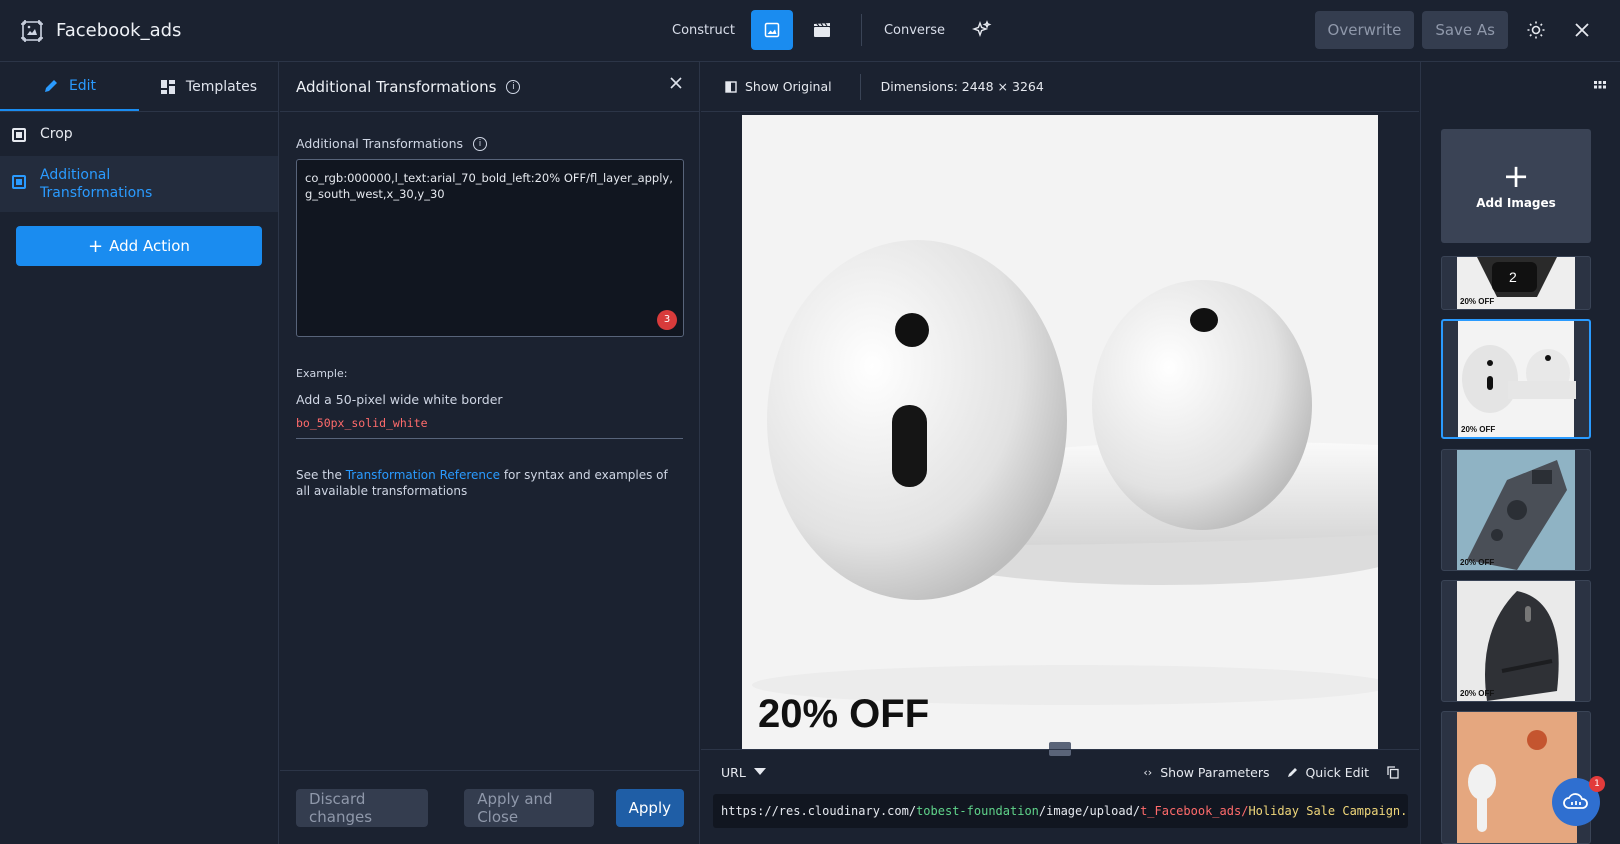 Image resolution: width=1620 pixels, height=844 pixels. Describe the element at coordinates (139, 184) in the screenshot. I see `sidebar-item-additional-transformations: Additional Transformations` at that location.